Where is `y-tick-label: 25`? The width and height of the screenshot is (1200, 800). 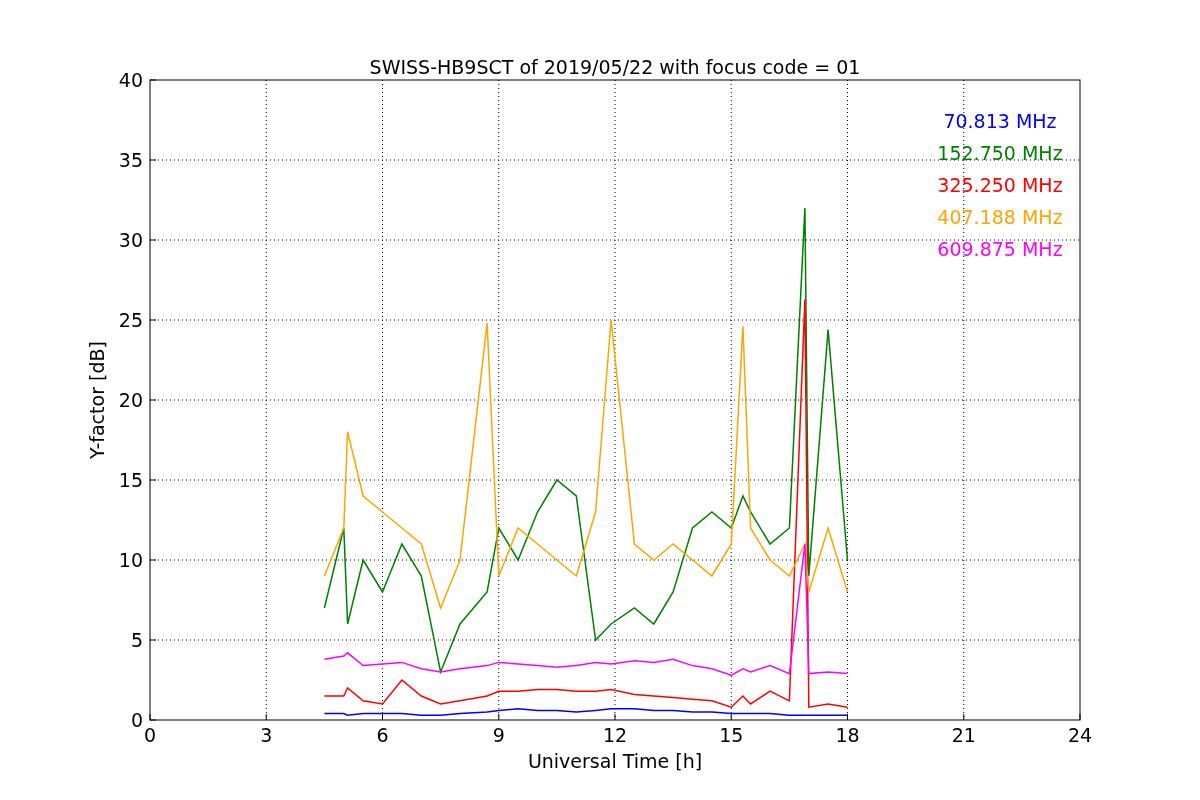
y-tick-label: 25 is located at coordinates (130, 320).